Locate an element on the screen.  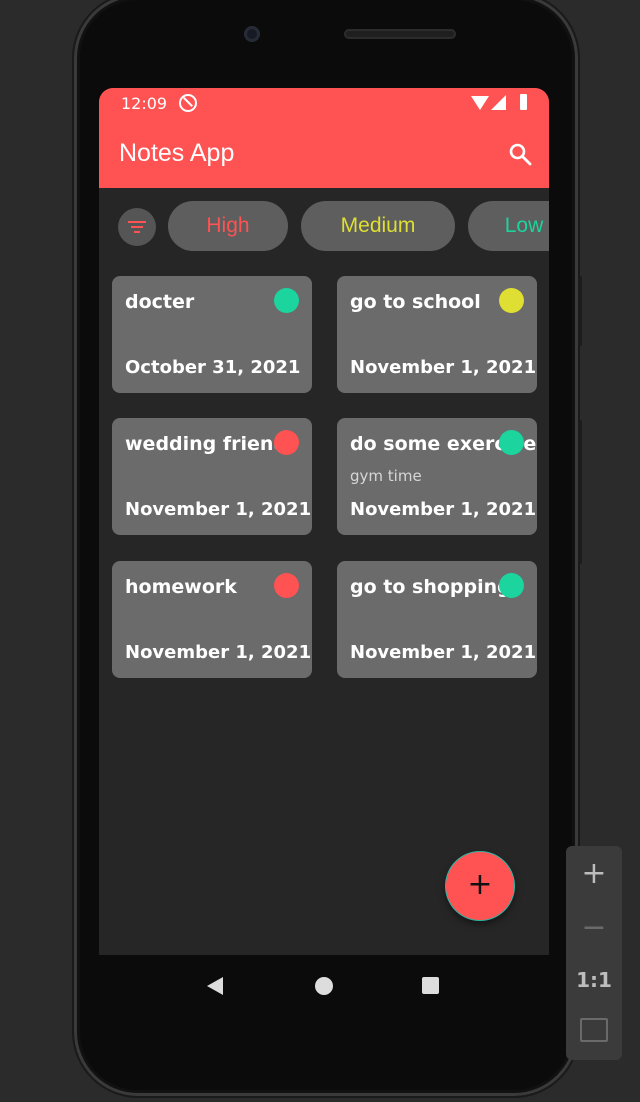
note-card: go to school November 1, 2021 is located at coordinates (437, 334).